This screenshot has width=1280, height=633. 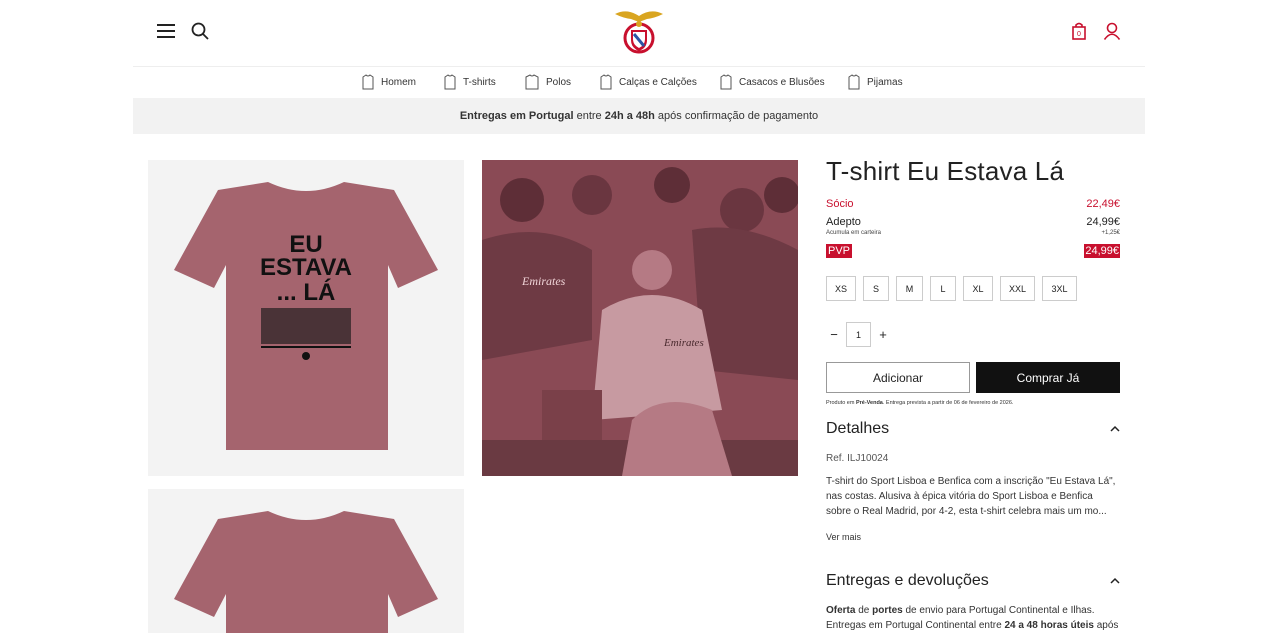 I want to click on category-label: Pijamas, so click(x=885, y=82).